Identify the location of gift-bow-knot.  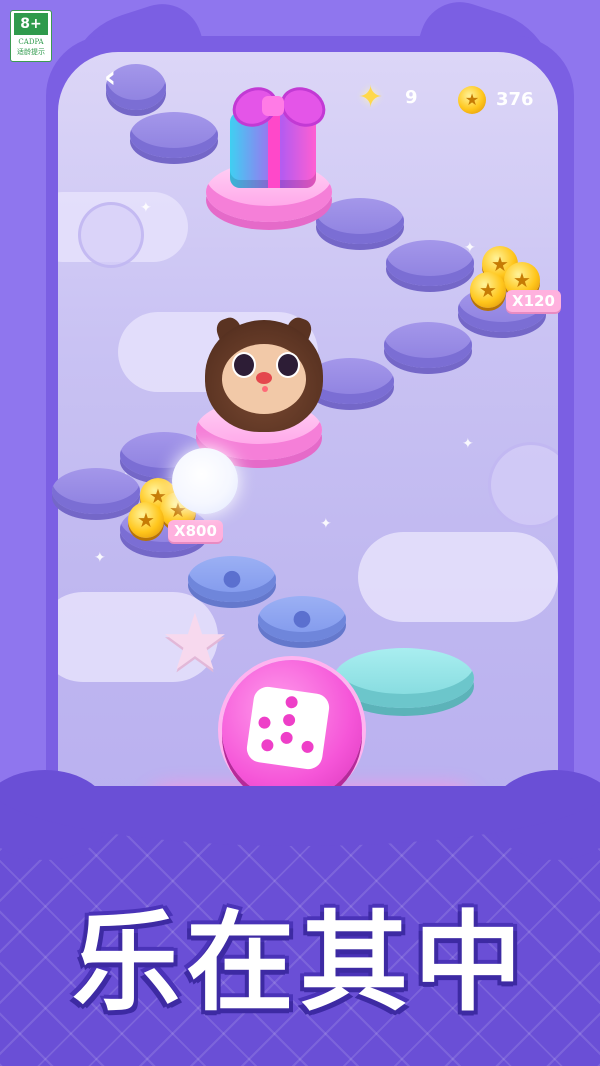
(273, 106).